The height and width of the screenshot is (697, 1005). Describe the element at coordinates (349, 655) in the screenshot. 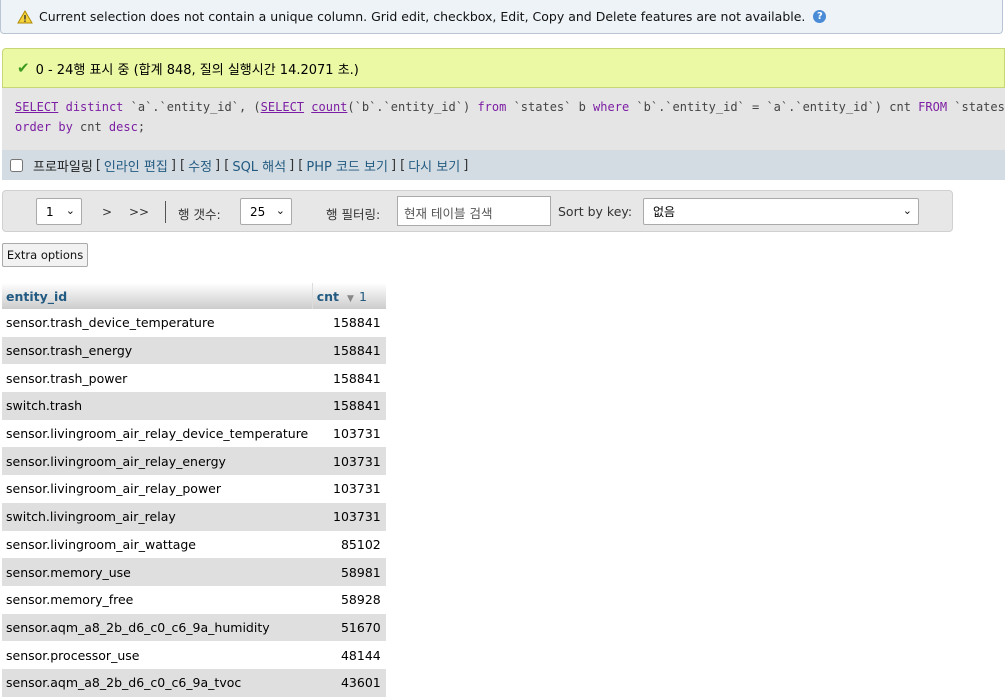

I see `cnt-cell: 48144` at that location.